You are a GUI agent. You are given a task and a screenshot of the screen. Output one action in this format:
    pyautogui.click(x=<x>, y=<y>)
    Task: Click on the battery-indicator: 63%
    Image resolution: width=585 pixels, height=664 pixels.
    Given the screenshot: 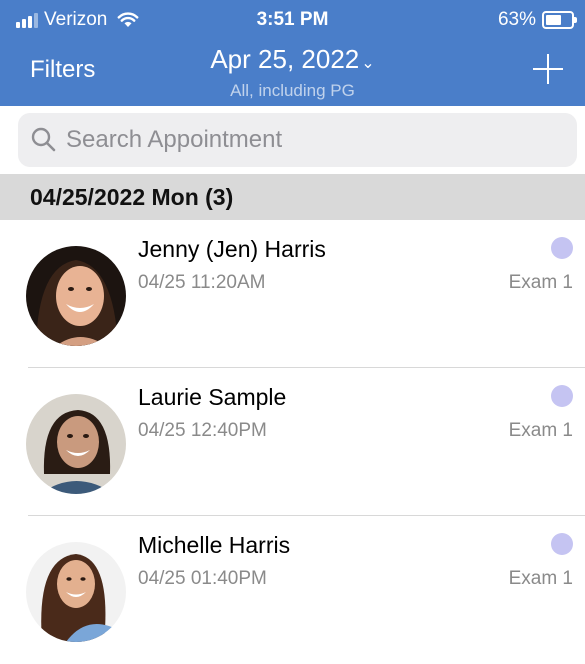 What is the action you would take?
    pyautogui.click(x=537, y=20)
    